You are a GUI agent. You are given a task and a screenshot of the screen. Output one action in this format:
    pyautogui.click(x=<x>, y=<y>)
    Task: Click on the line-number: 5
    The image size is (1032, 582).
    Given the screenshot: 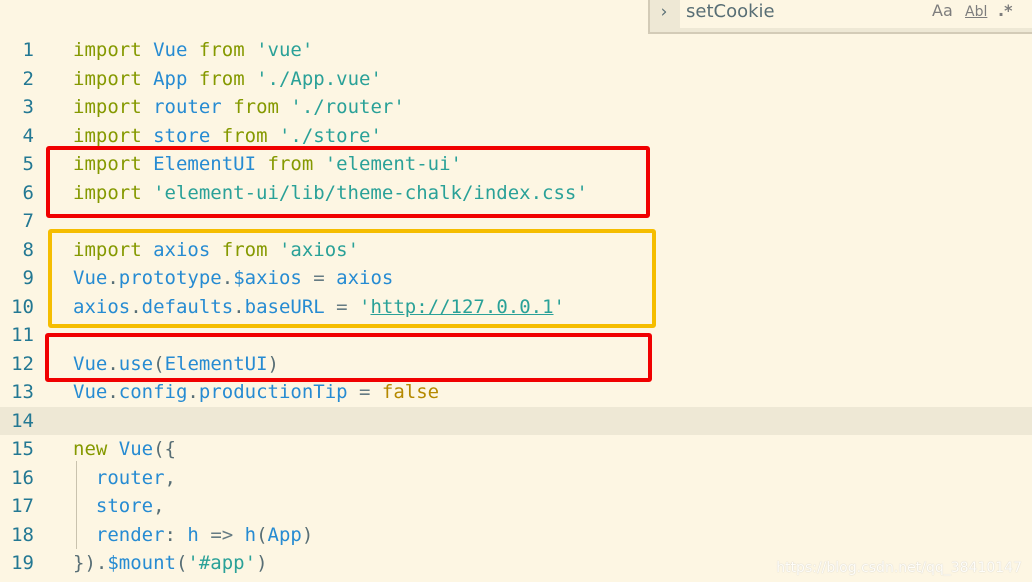 What is the action you would take?
    pyautogui.click(x=28, y=164)
    